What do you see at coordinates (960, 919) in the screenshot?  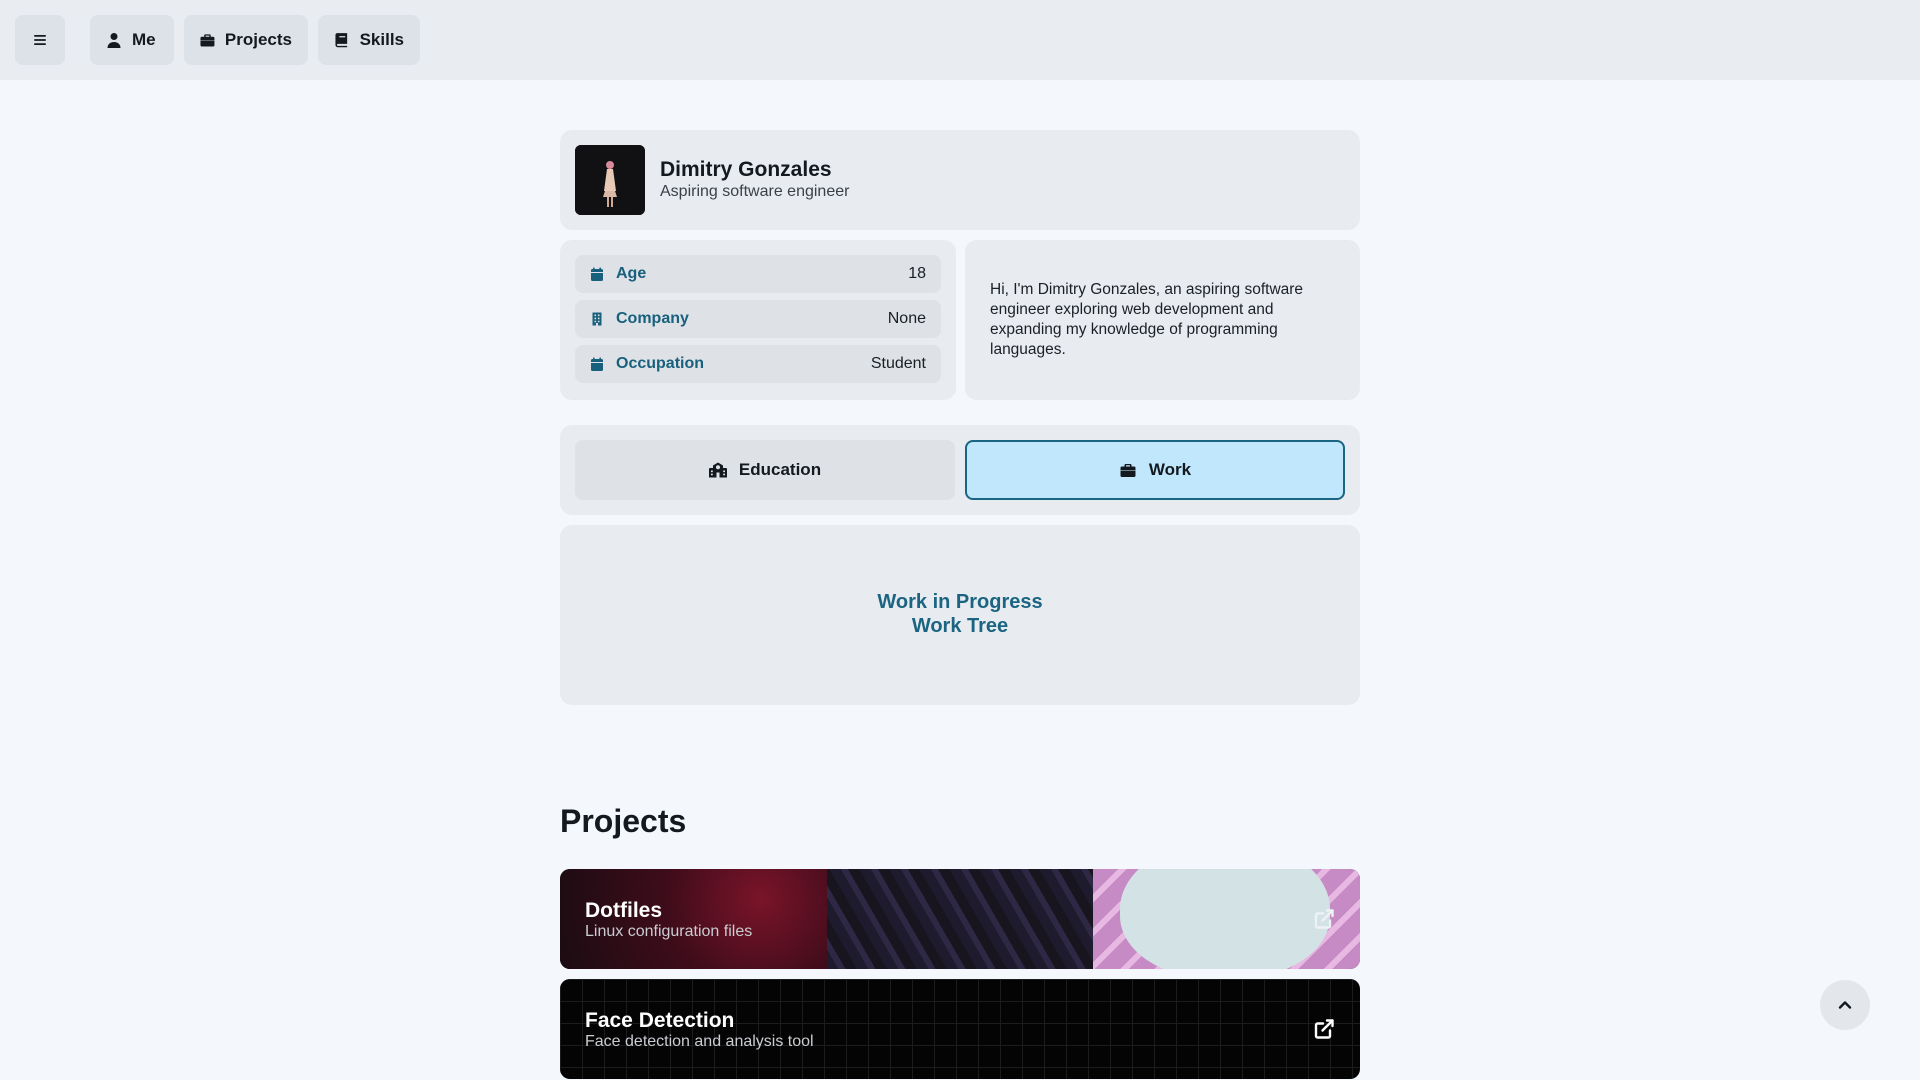 I see `project-card-dotfiles: Dotfiles Linux configuration files` at bounding box center [960, 919].